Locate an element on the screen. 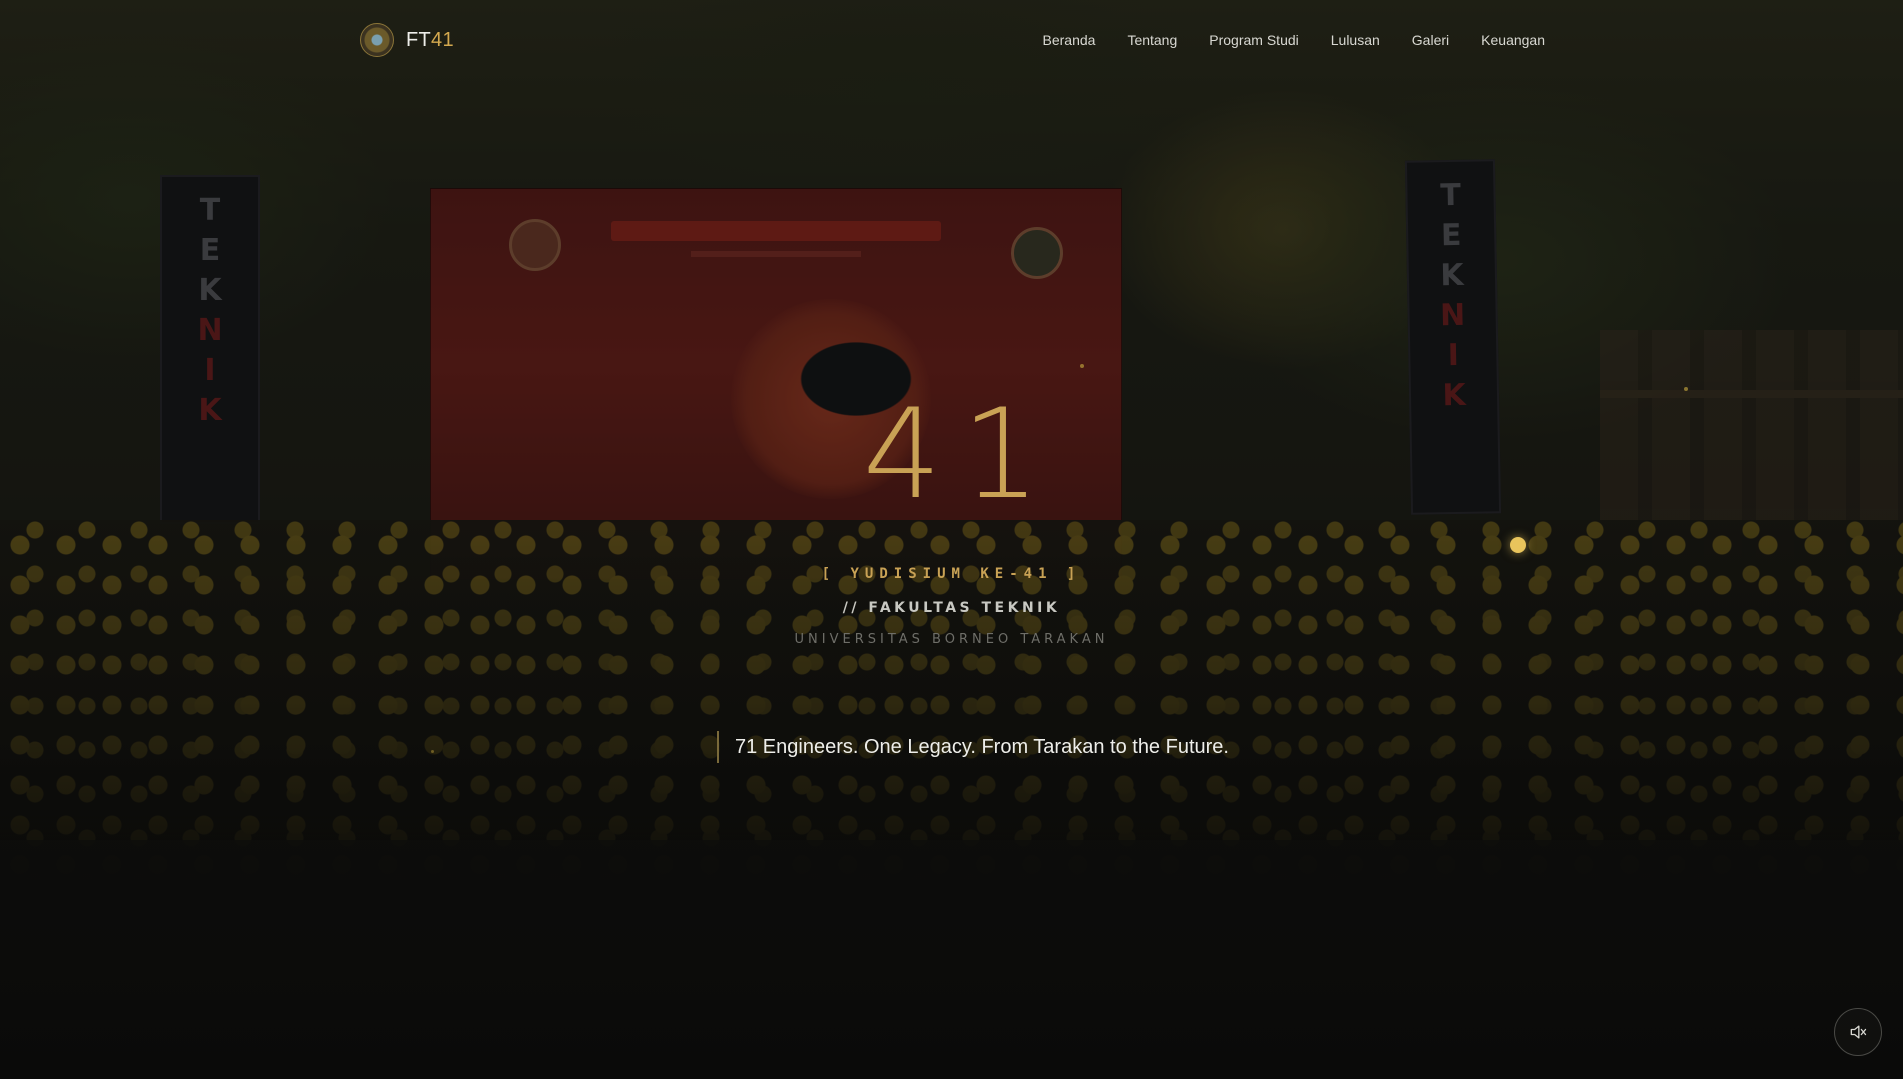 This screenshot has width=1903, height=1079. nav-link-tentang: Tentang is located at coordinates (1152, 40).